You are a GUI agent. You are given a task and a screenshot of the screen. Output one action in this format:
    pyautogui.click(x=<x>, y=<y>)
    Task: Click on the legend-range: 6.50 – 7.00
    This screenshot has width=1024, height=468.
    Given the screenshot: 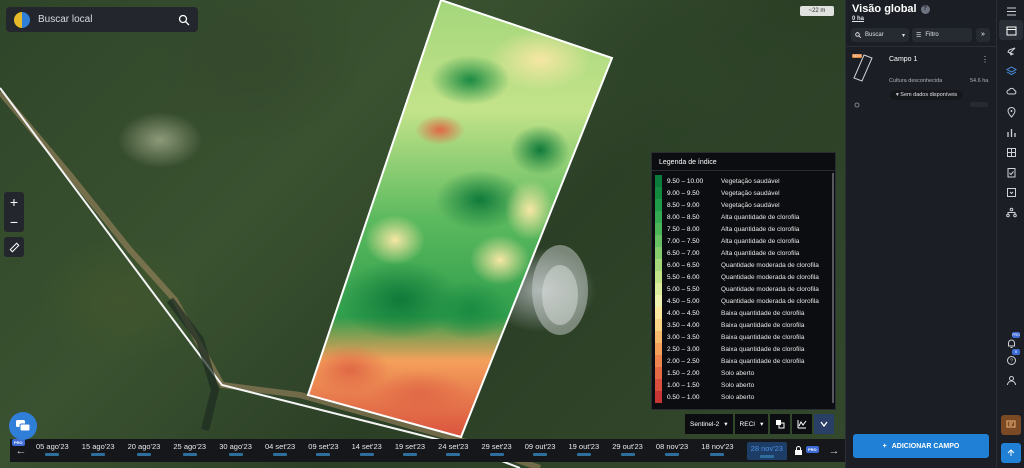 What is the action you would take?
    pyautogui.click(x=683, y=253)
    